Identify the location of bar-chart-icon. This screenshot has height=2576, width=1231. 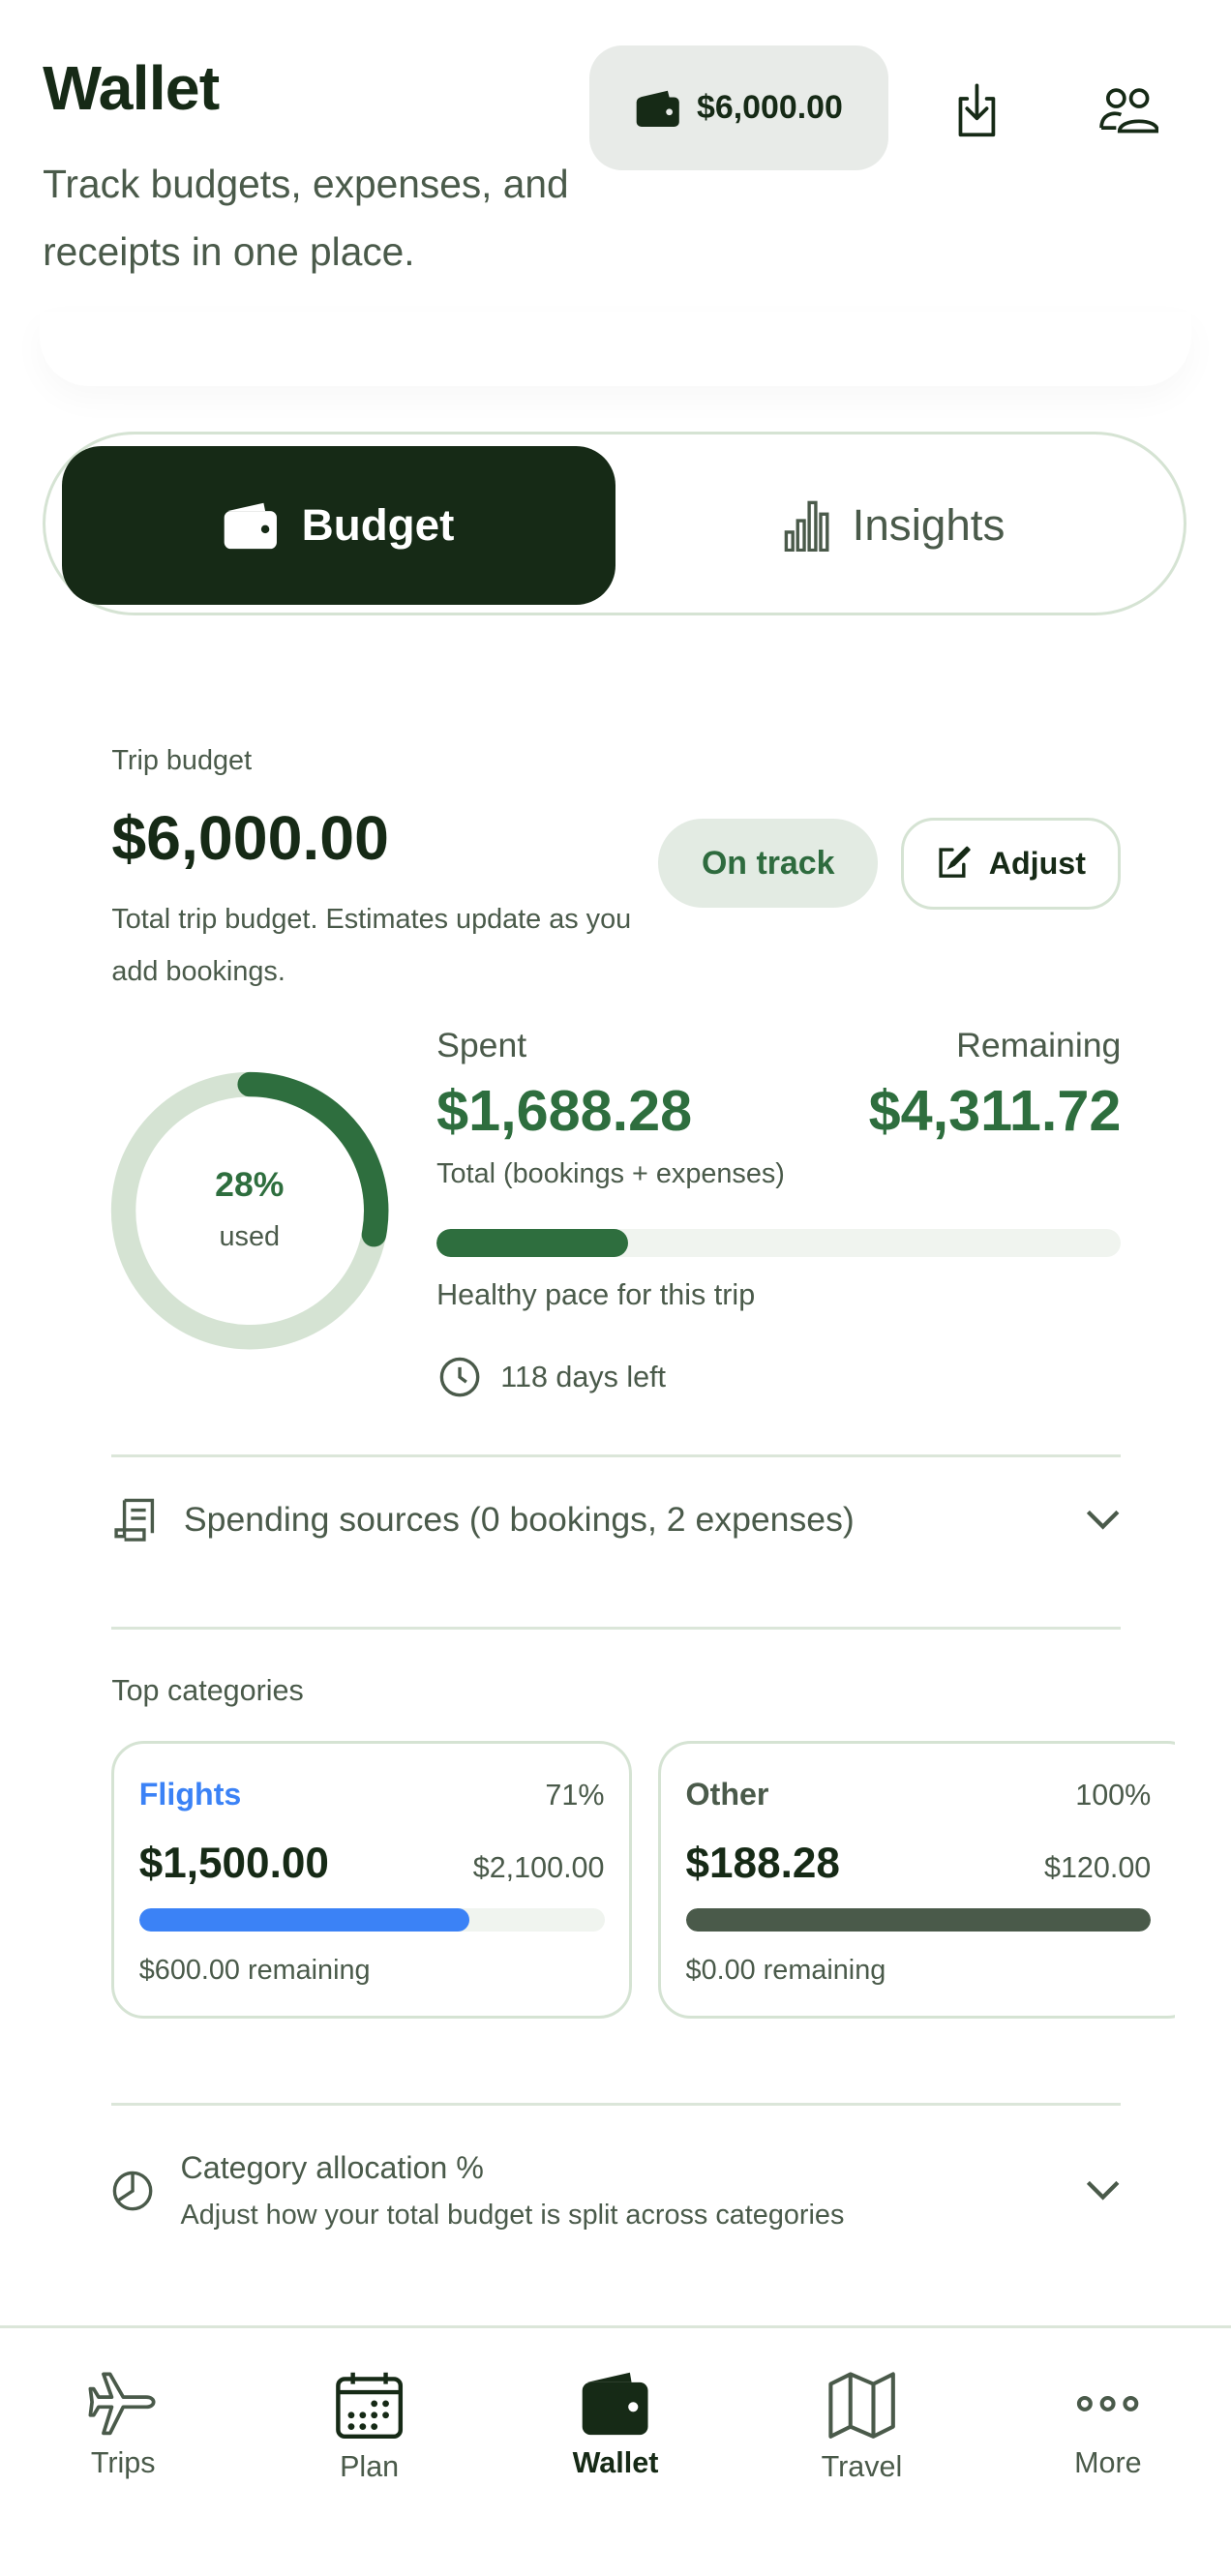
(807, 526).